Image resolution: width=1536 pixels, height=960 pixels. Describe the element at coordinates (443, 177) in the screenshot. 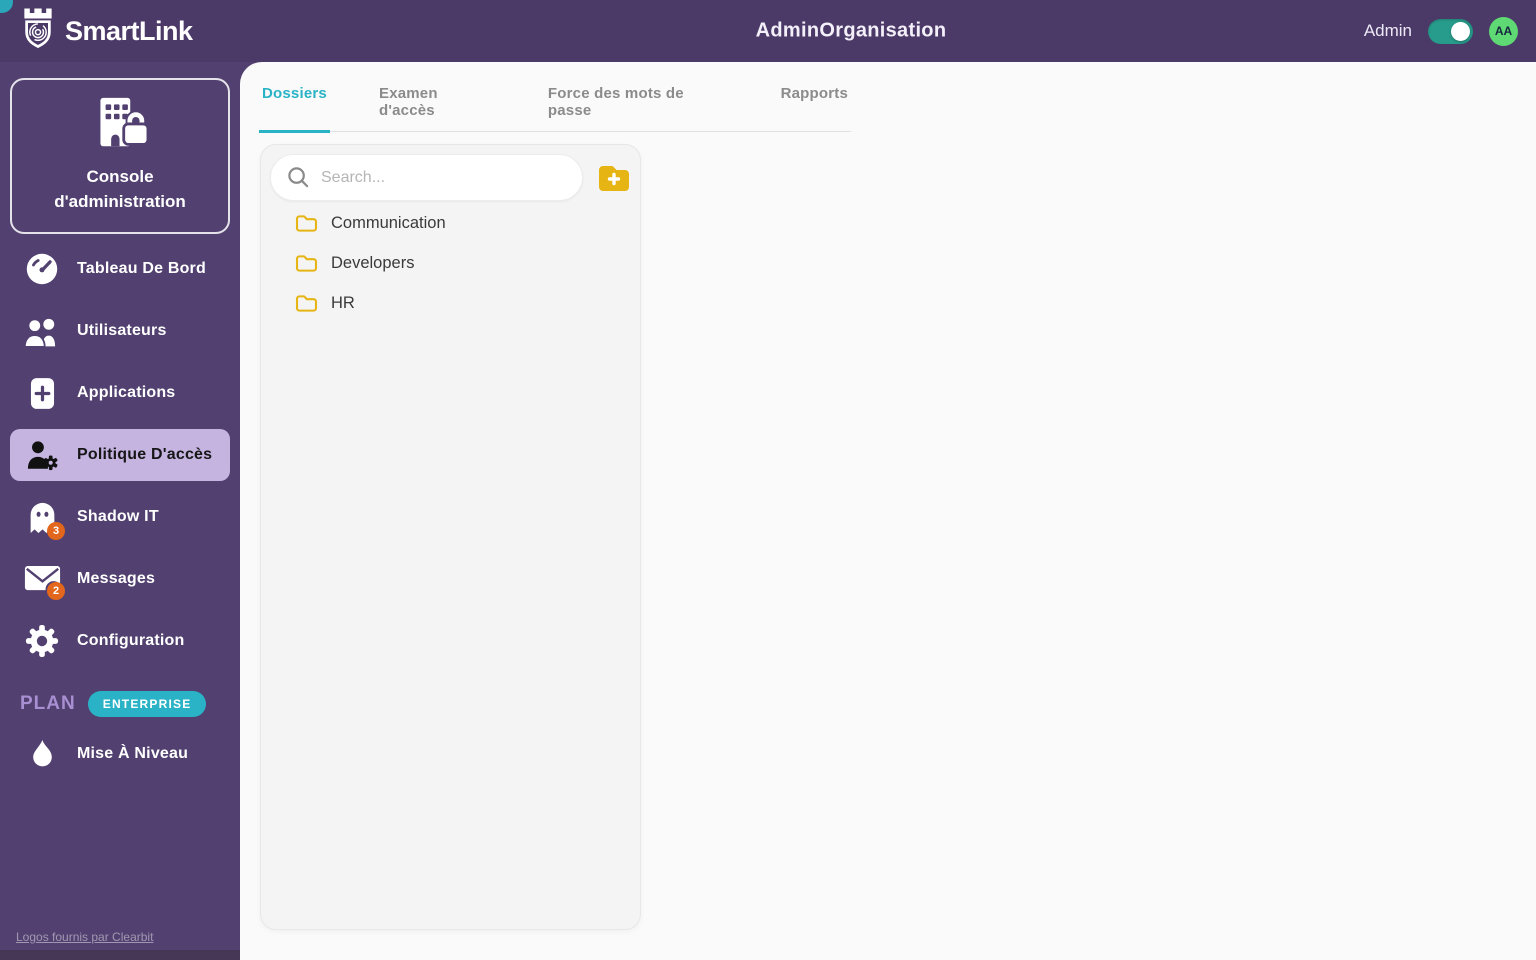

I see `search-input` at that location.